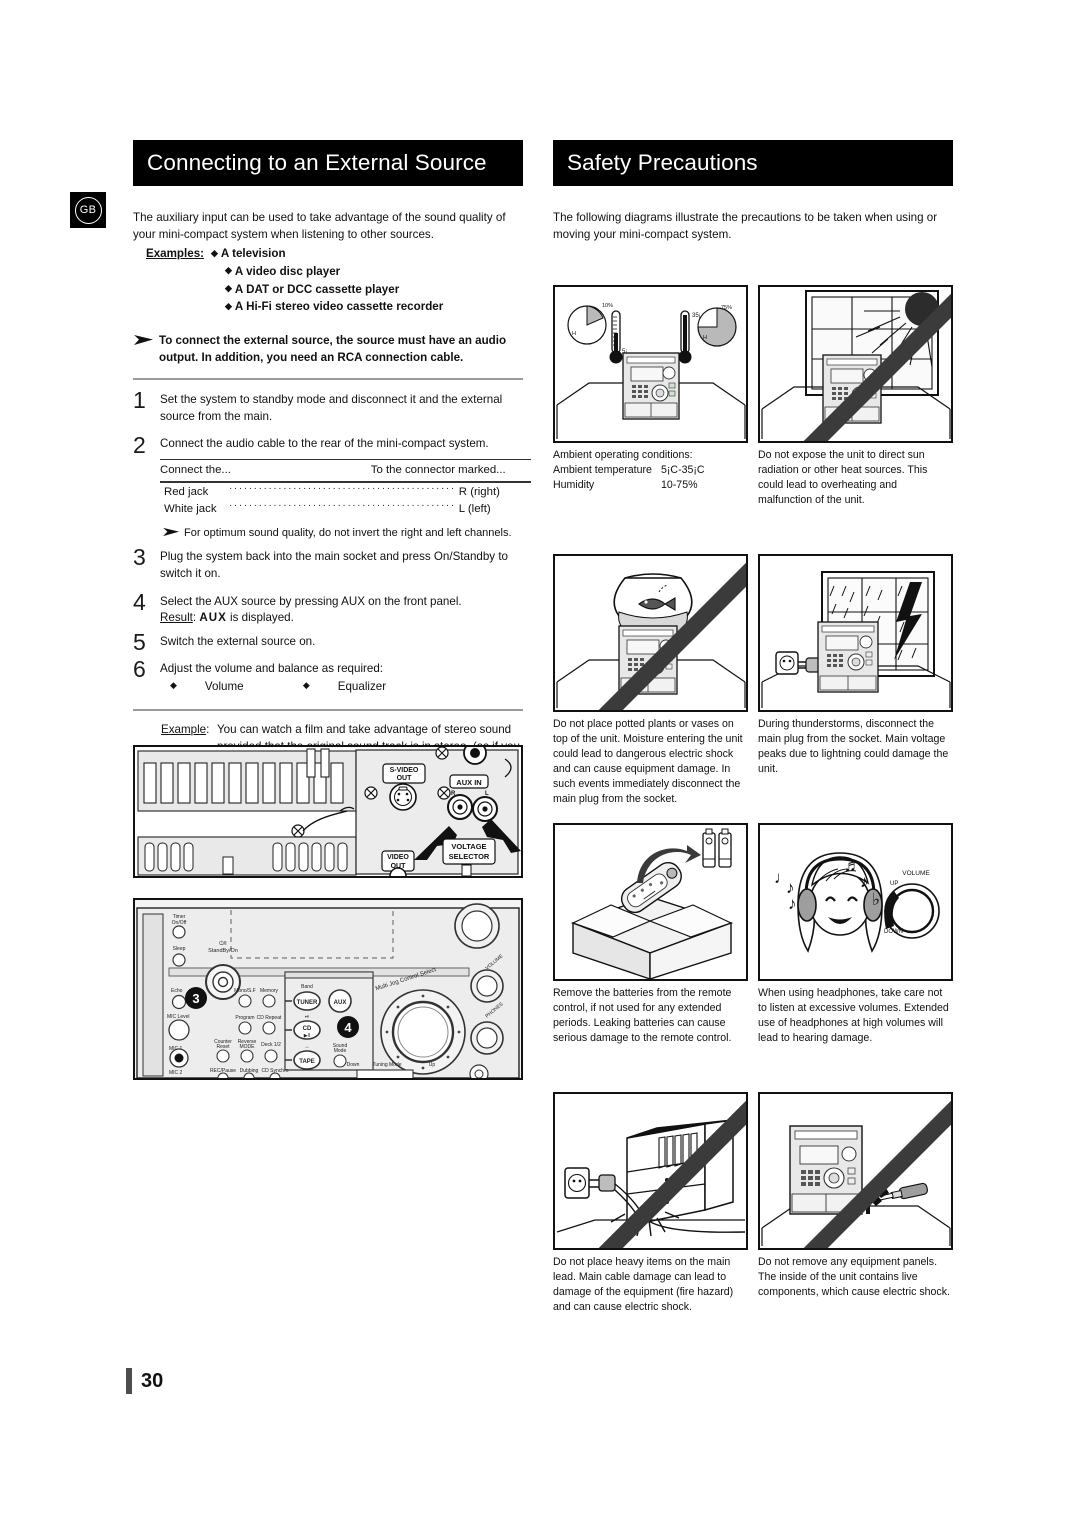 The height and width of the screenshot is (1528, 1080). I want to click on svg-text: Program, so click(244, 1018).